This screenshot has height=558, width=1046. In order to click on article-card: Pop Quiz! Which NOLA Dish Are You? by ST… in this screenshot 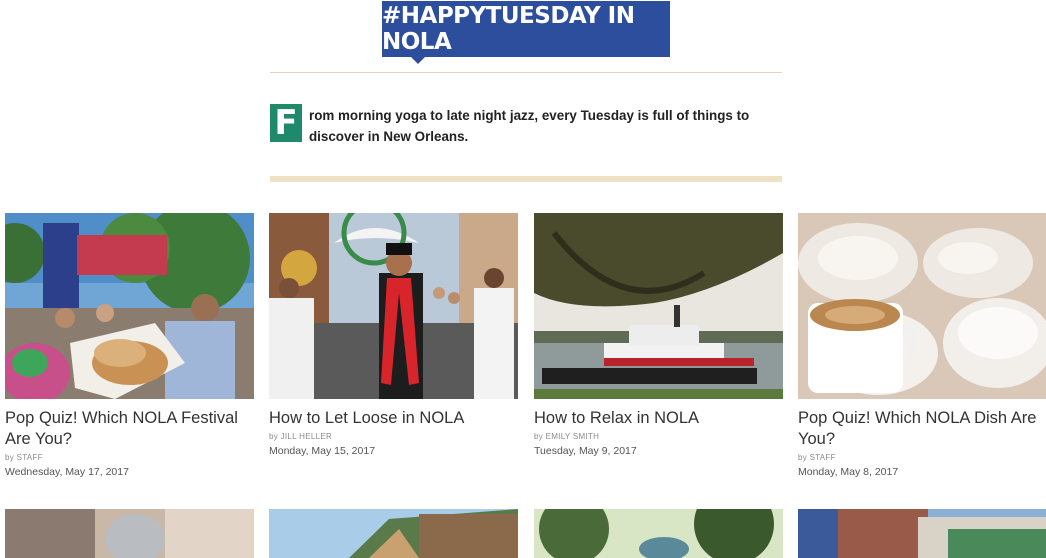, I will do `click(922, 345)`.